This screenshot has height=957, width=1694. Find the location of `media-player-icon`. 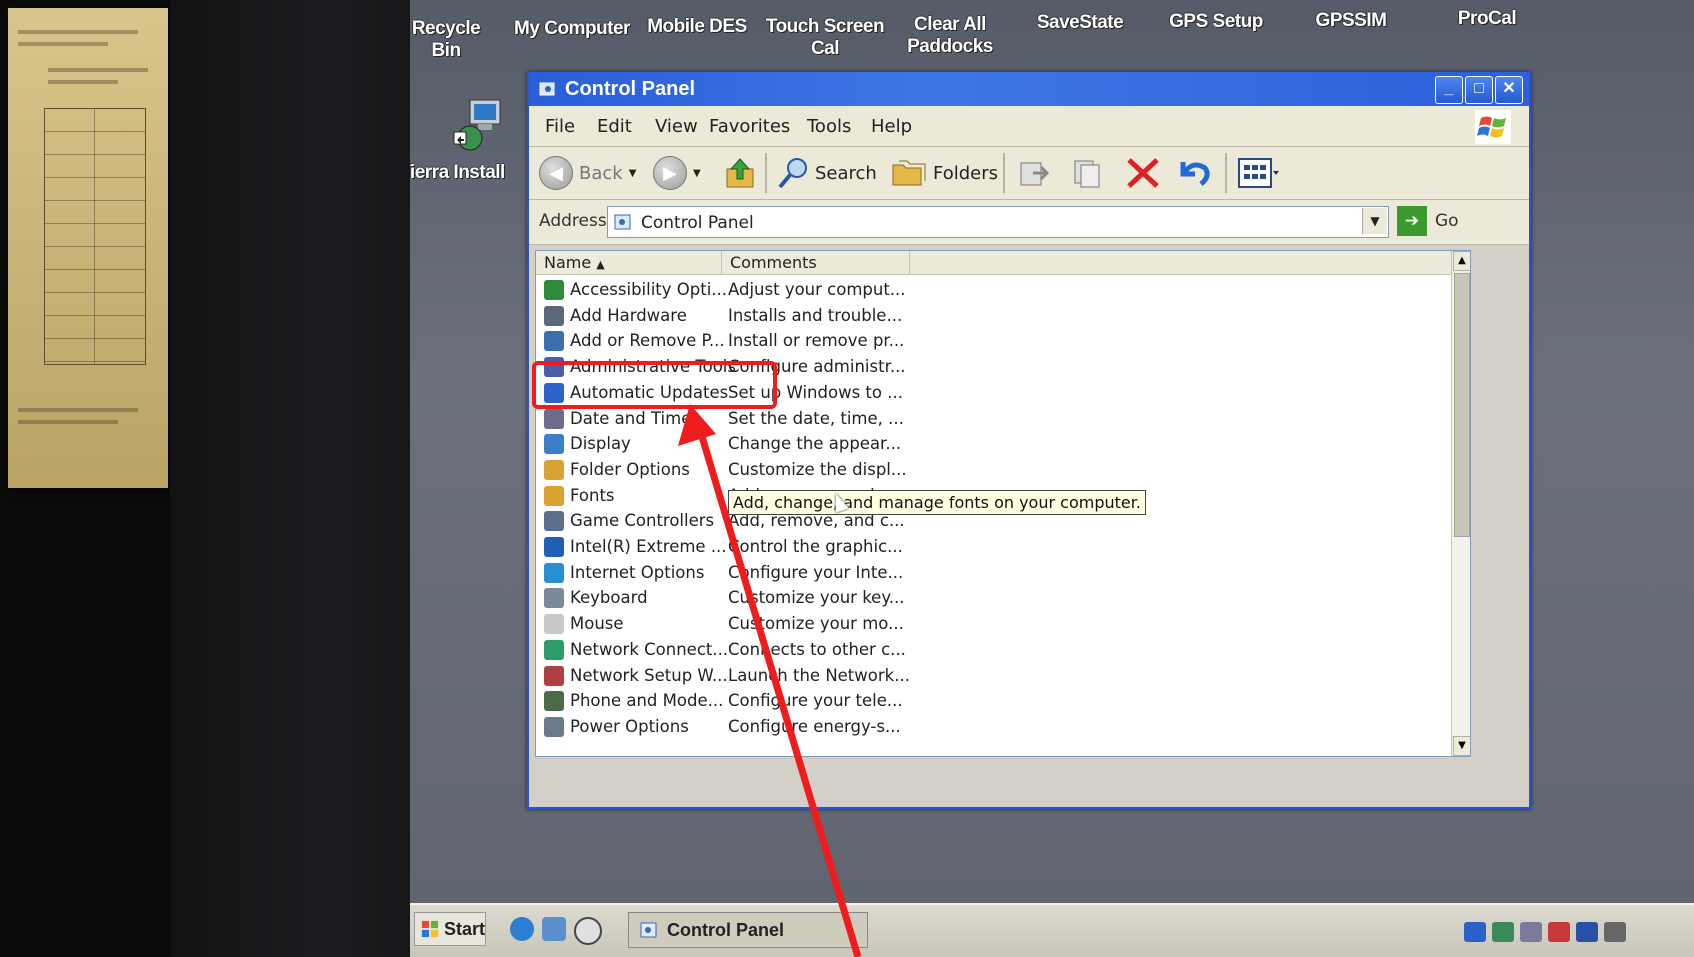

media-player-icon is located at coordinates (588, 931).